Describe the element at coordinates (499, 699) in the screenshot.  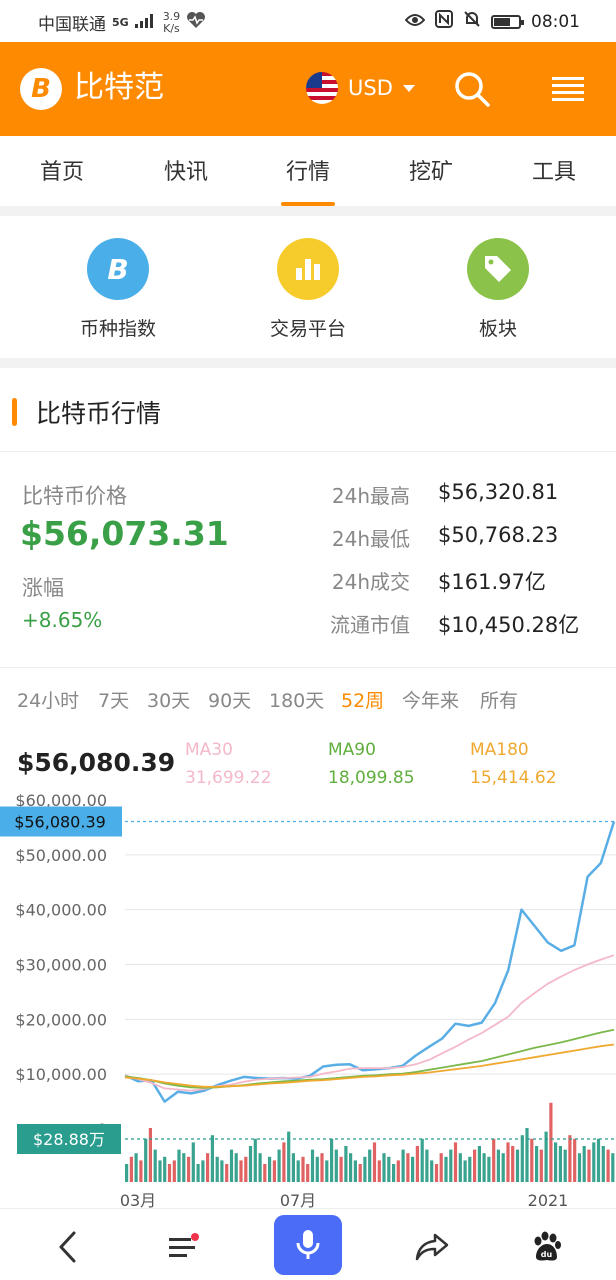
I see `period-all: 所有` at that location.